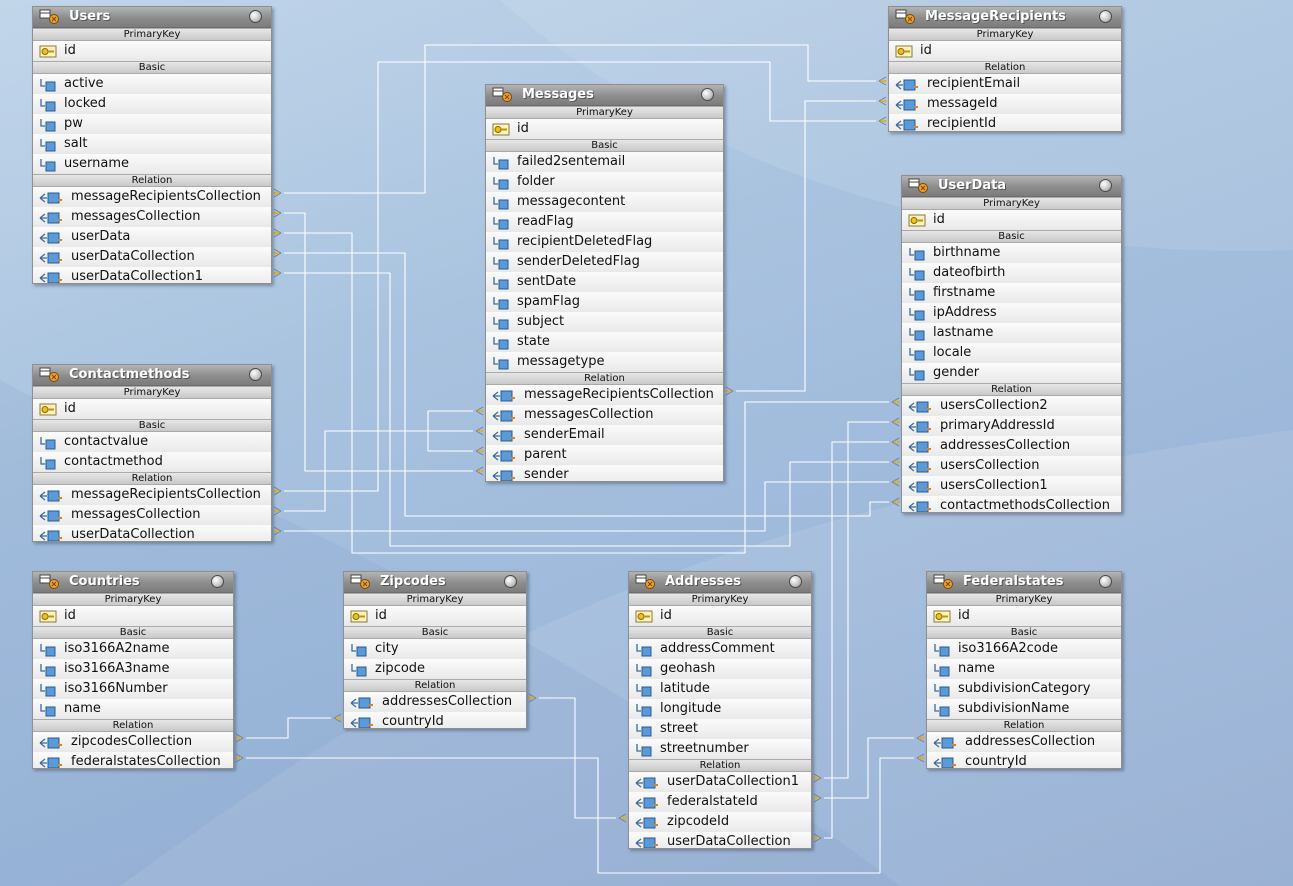 Image resolution: width=1293 pixels, height=886 pixels. I want to click on entity-header: Federalstates, so click(1024, 582).